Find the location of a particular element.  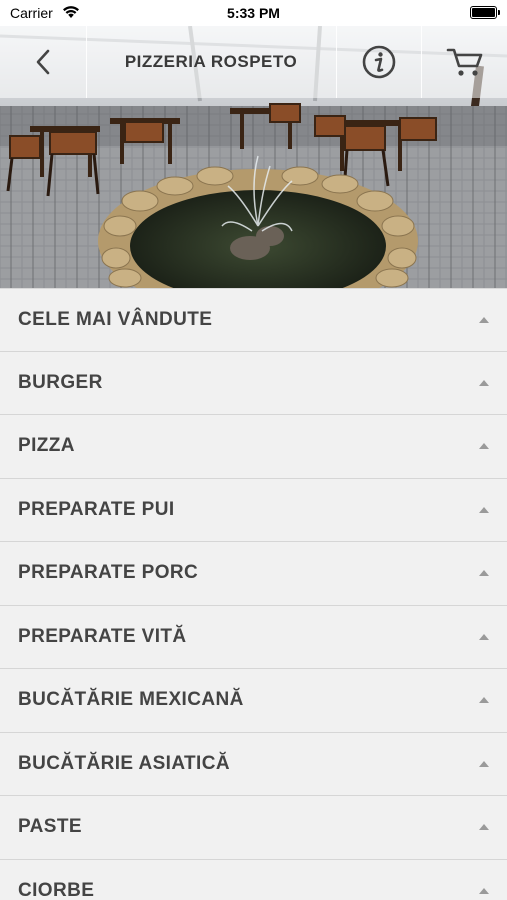

category-row: PREPARATE VITĂ is located at coordinates (253, 637).